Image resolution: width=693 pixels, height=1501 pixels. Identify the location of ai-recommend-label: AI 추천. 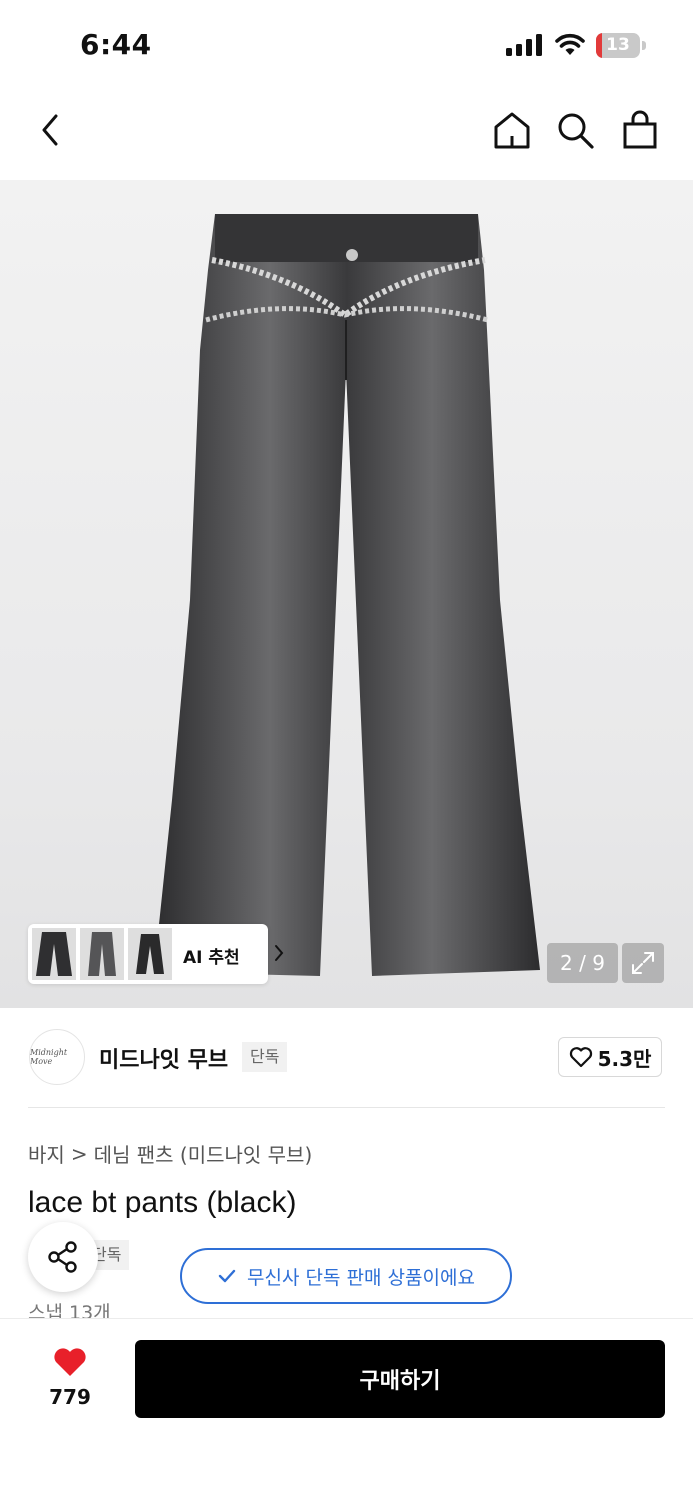
(211, 958).